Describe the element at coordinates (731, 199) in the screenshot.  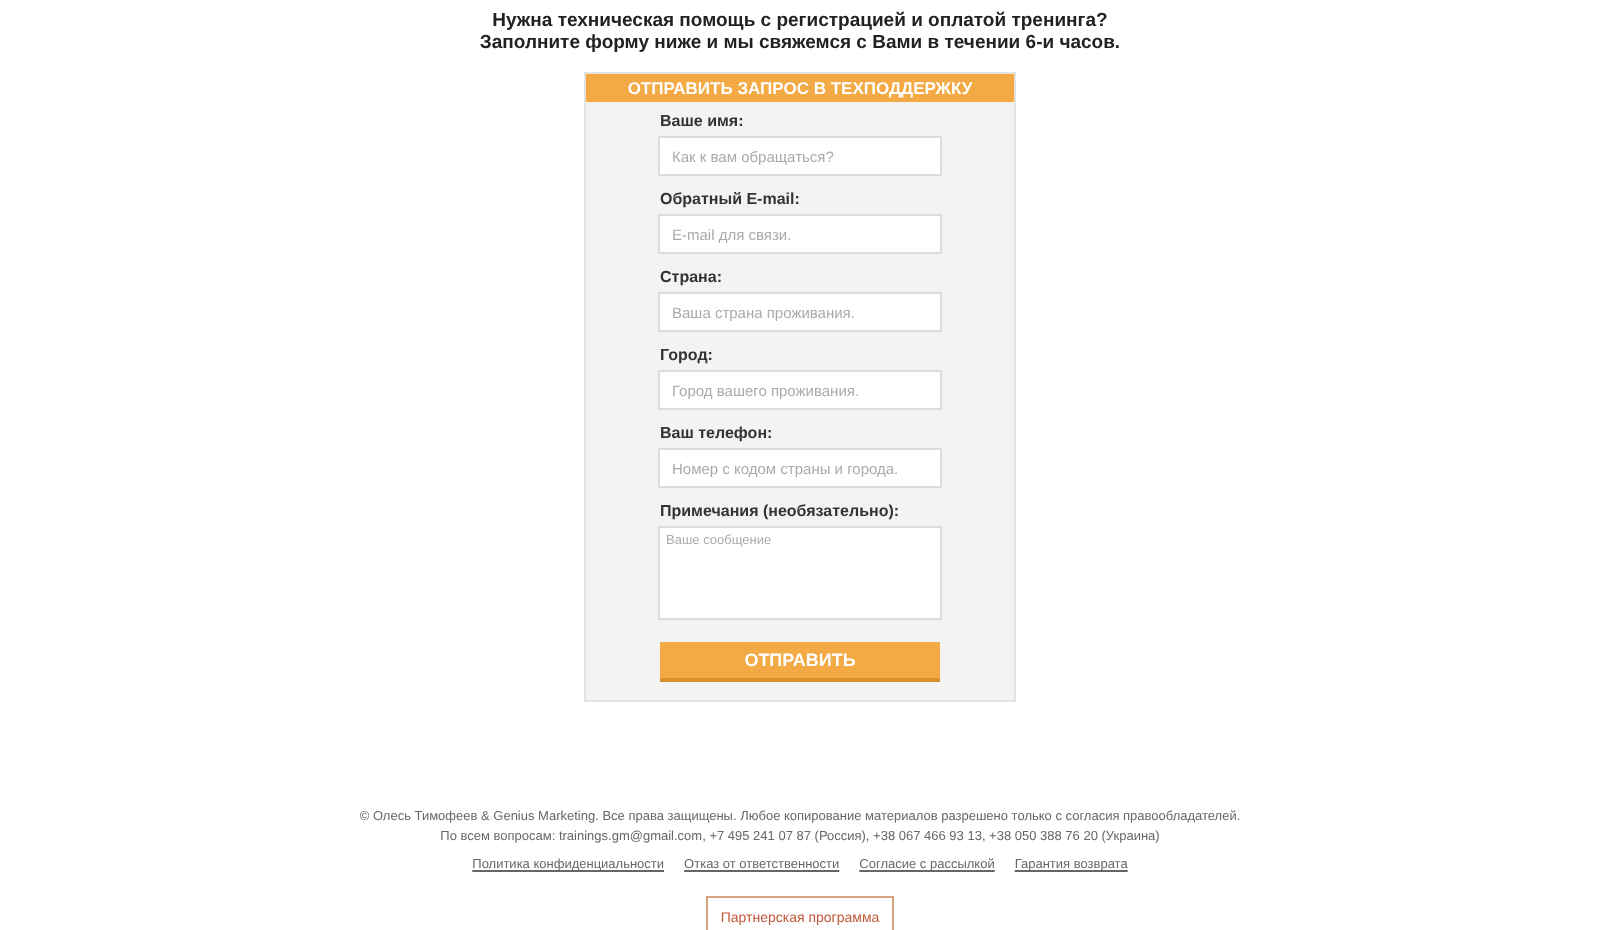
I see `field-label: Обратный E-mail:` at that location.